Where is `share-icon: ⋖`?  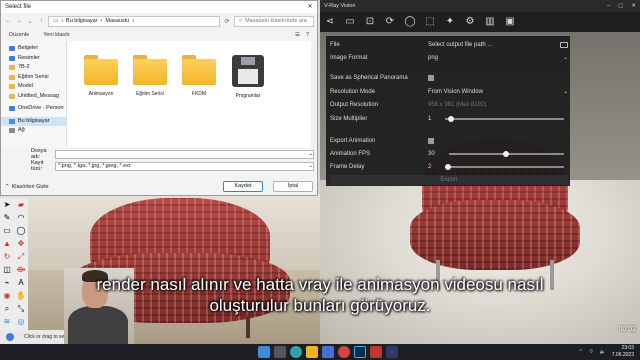
share-icon: ⋖ is located at coordinates (330, 22).